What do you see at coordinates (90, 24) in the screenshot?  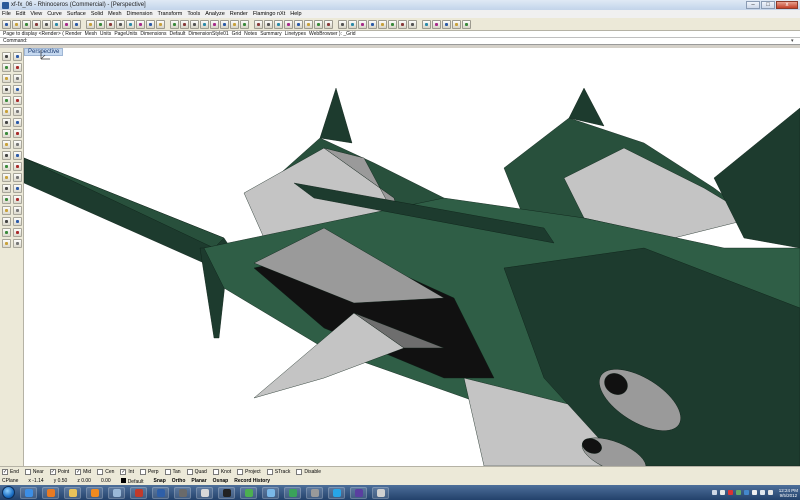 I see `redo-icon` at bounding box center [90, 24].